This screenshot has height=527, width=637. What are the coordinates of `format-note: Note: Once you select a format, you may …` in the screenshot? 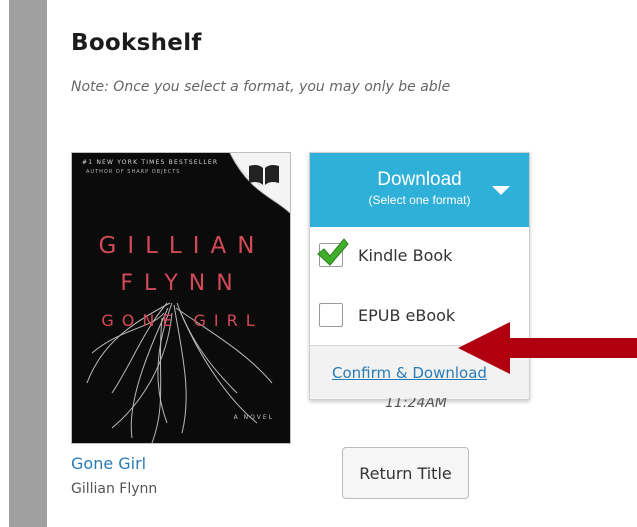 It's located at (261, 87).